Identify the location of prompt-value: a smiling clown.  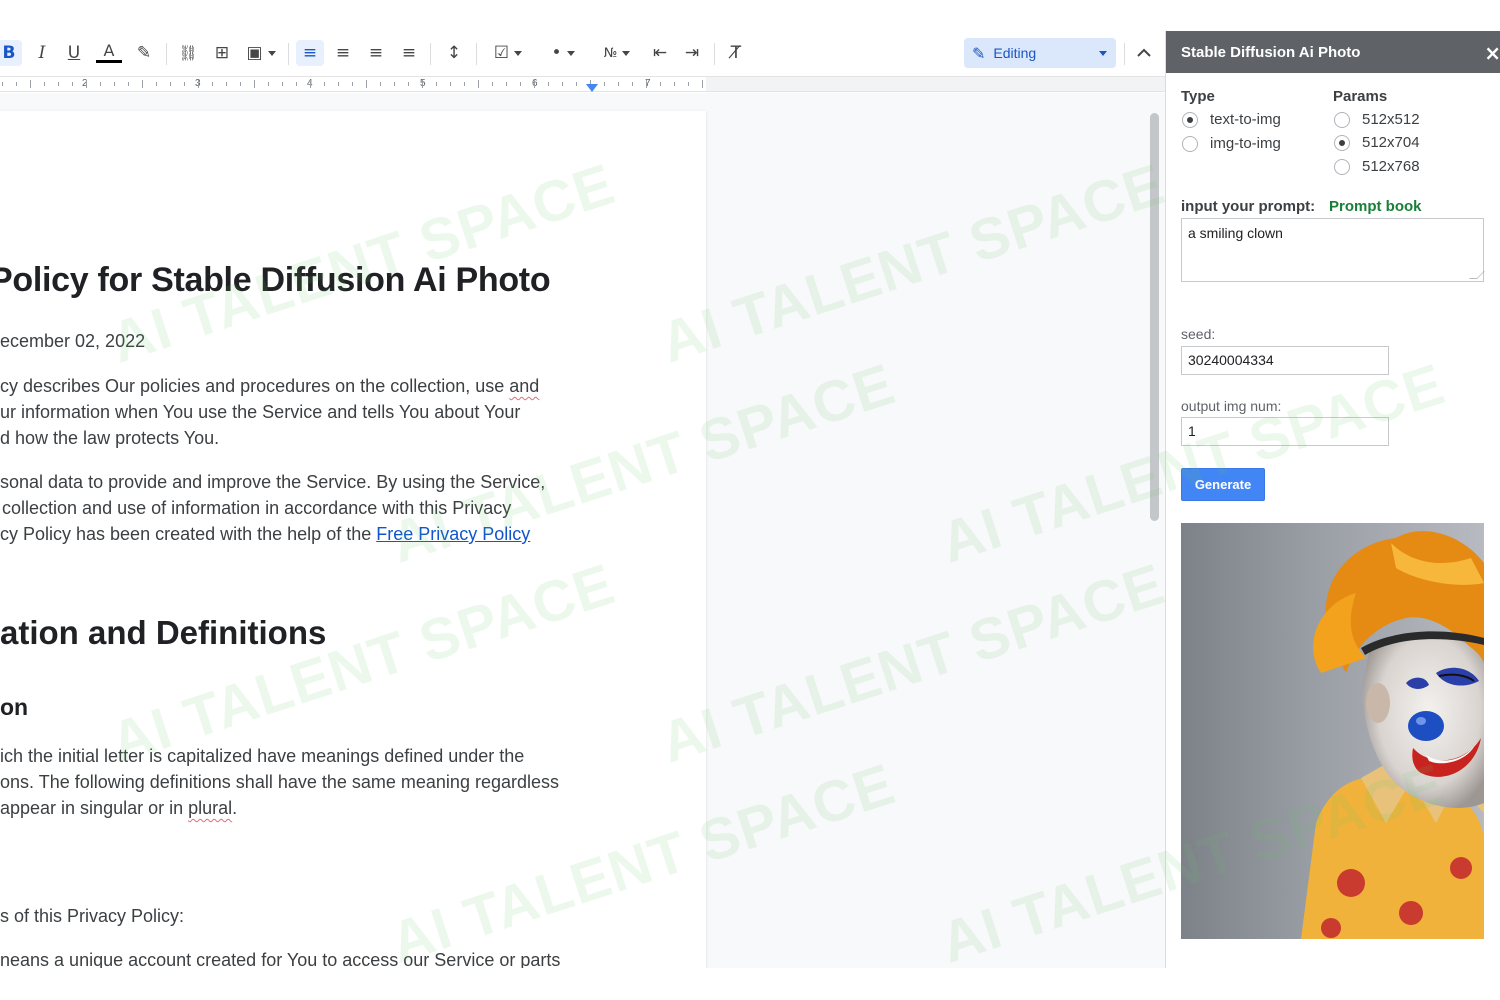
(1235, 233).